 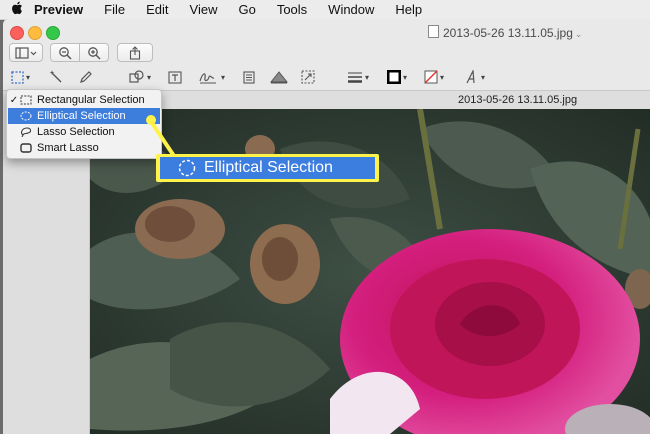 I want to click on text-style-button: ▾, so click(x=475, y=77).